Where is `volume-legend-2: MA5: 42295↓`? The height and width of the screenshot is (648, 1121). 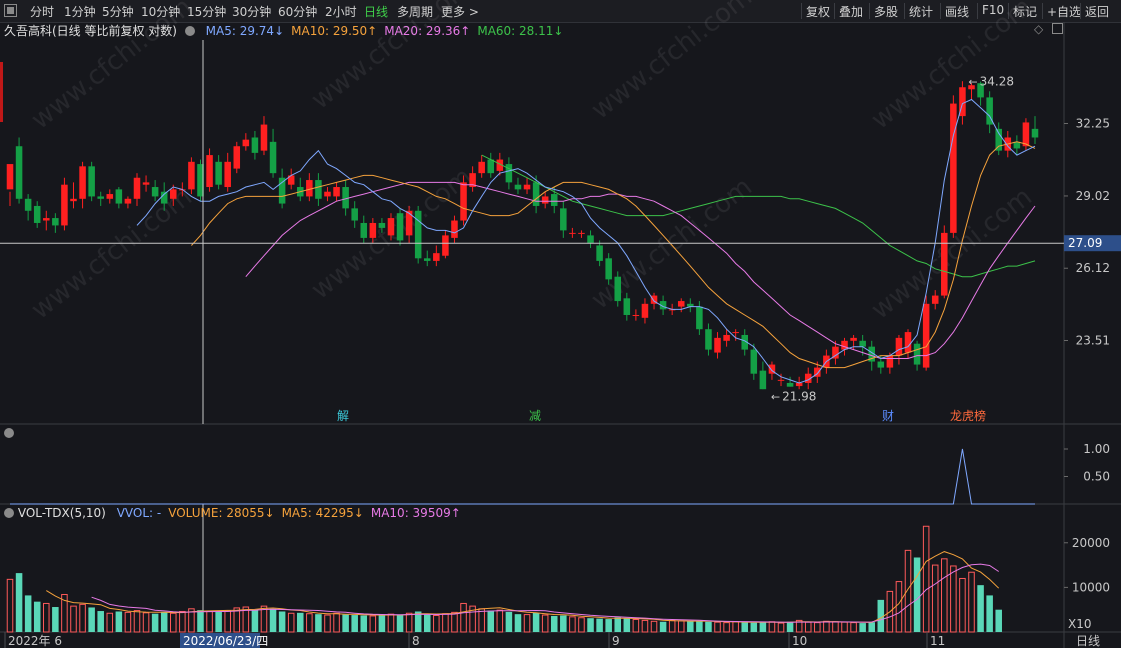
volume-legend-2: MA5: 42295↓ is located at coordinates (322, 513).